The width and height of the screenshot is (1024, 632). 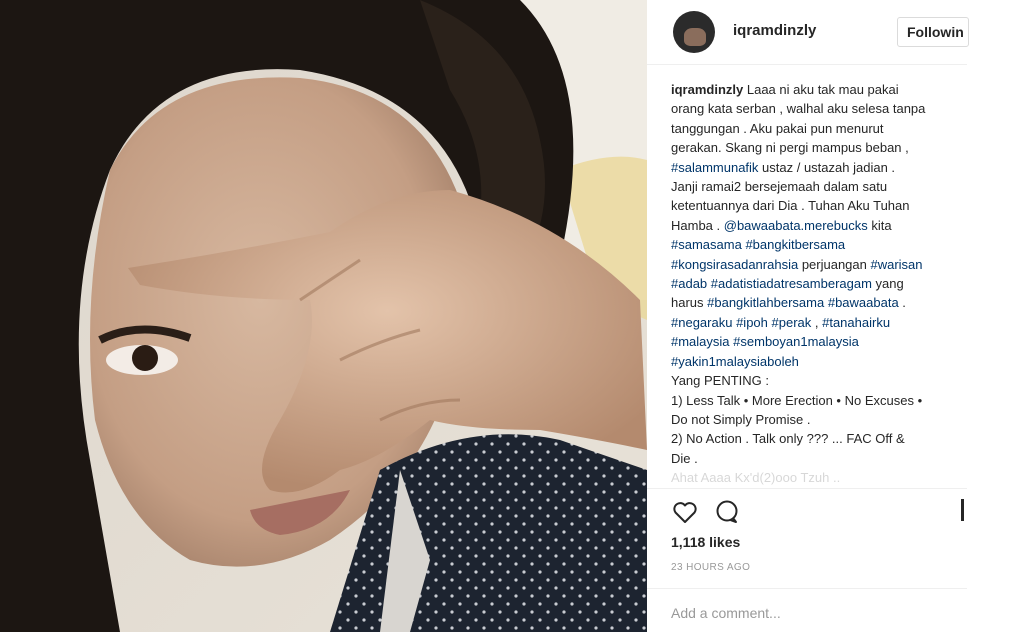 What do you see at coordinates (727, 512) in the screenshot?
I see `comment-bubble-icon` at bounding box center [727, 512].